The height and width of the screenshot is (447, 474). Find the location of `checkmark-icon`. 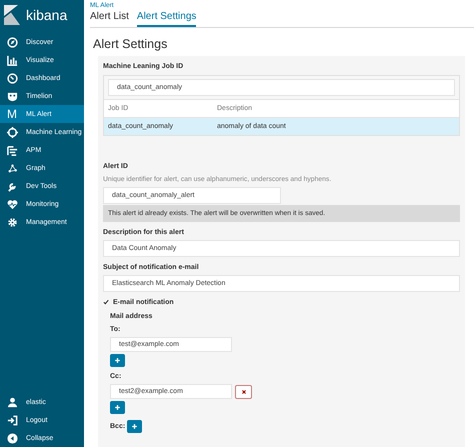

checkmark-icon is located at coordinates (106, 302).